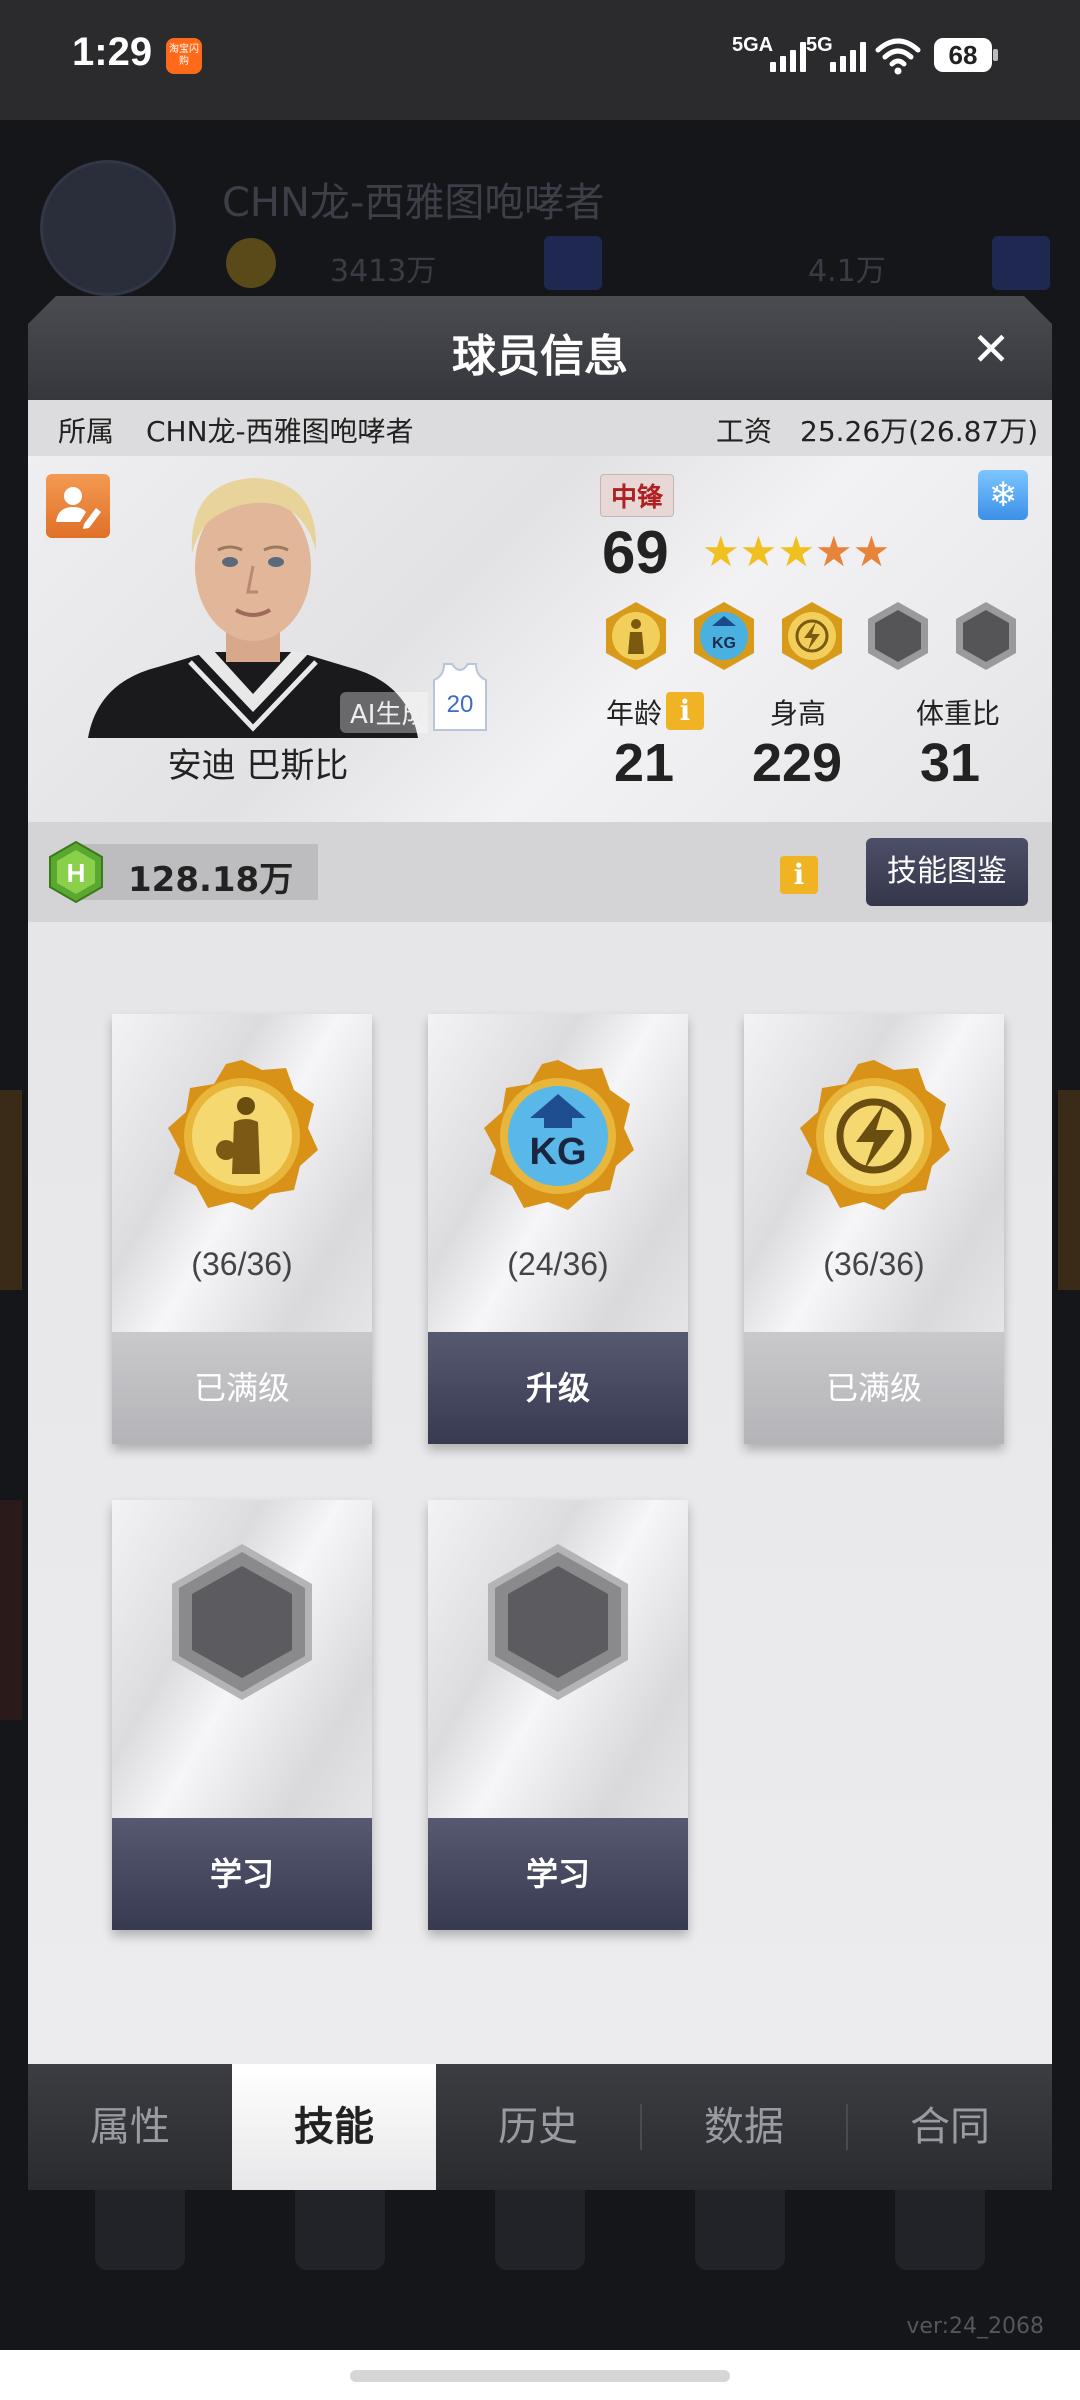 The height and width of the screenshot is (2400, 1080). I want to click on upgrade-button: 升级, so click(558, 1388).